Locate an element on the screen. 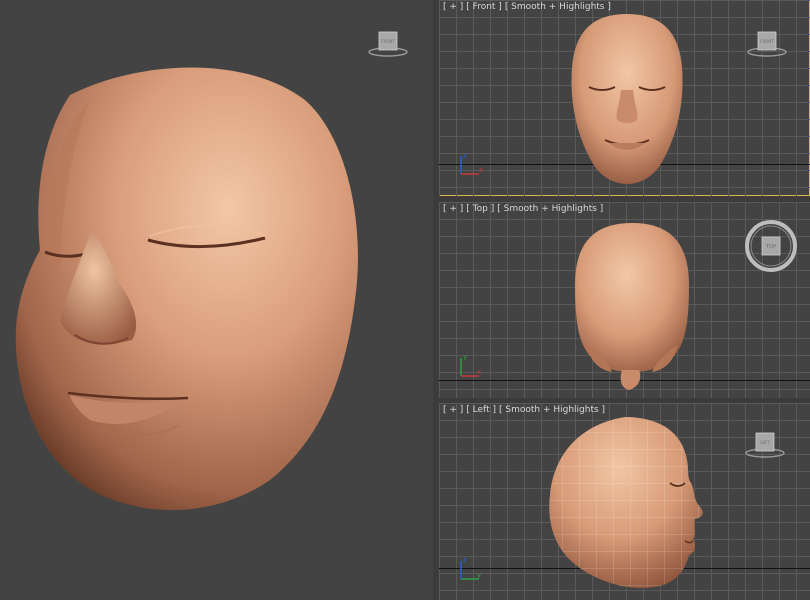  viewport-label: [ + ][ Left ][ Smooth + Highlights ] is located at coordinates (525, 410).